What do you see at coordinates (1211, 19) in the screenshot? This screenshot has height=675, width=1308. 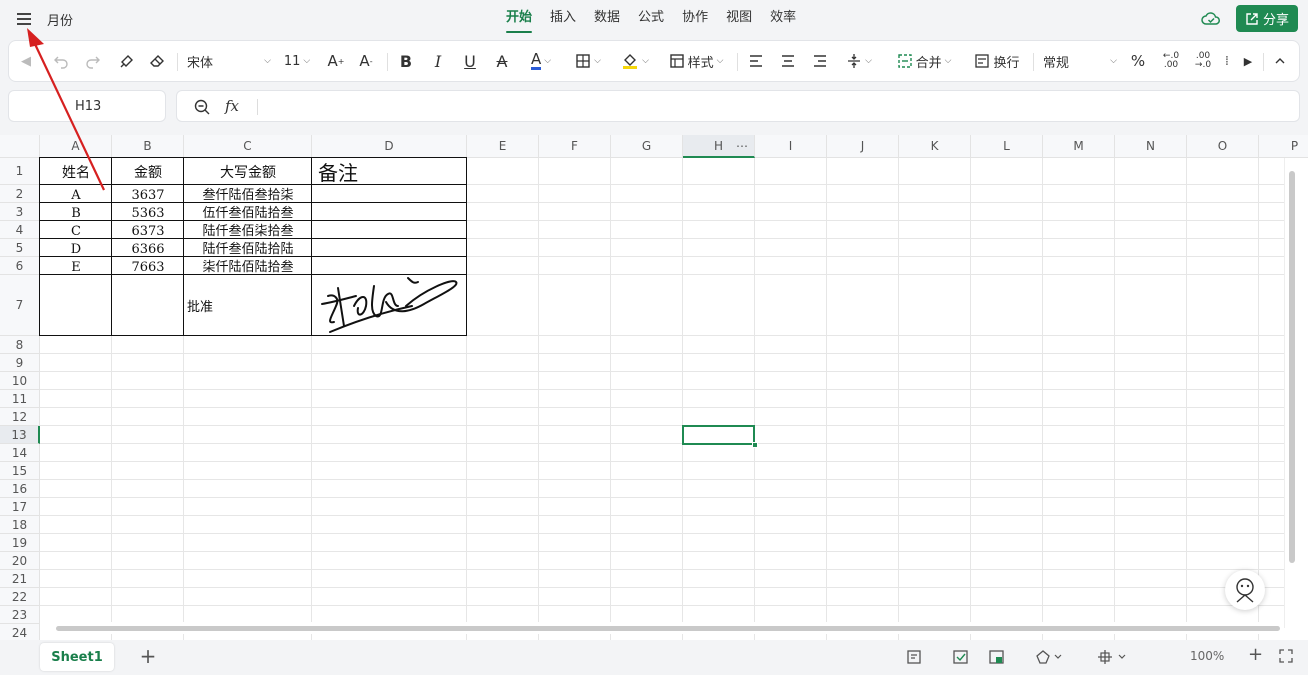 I see `cloud-sync-icon` at bounding box center [1211, 19].